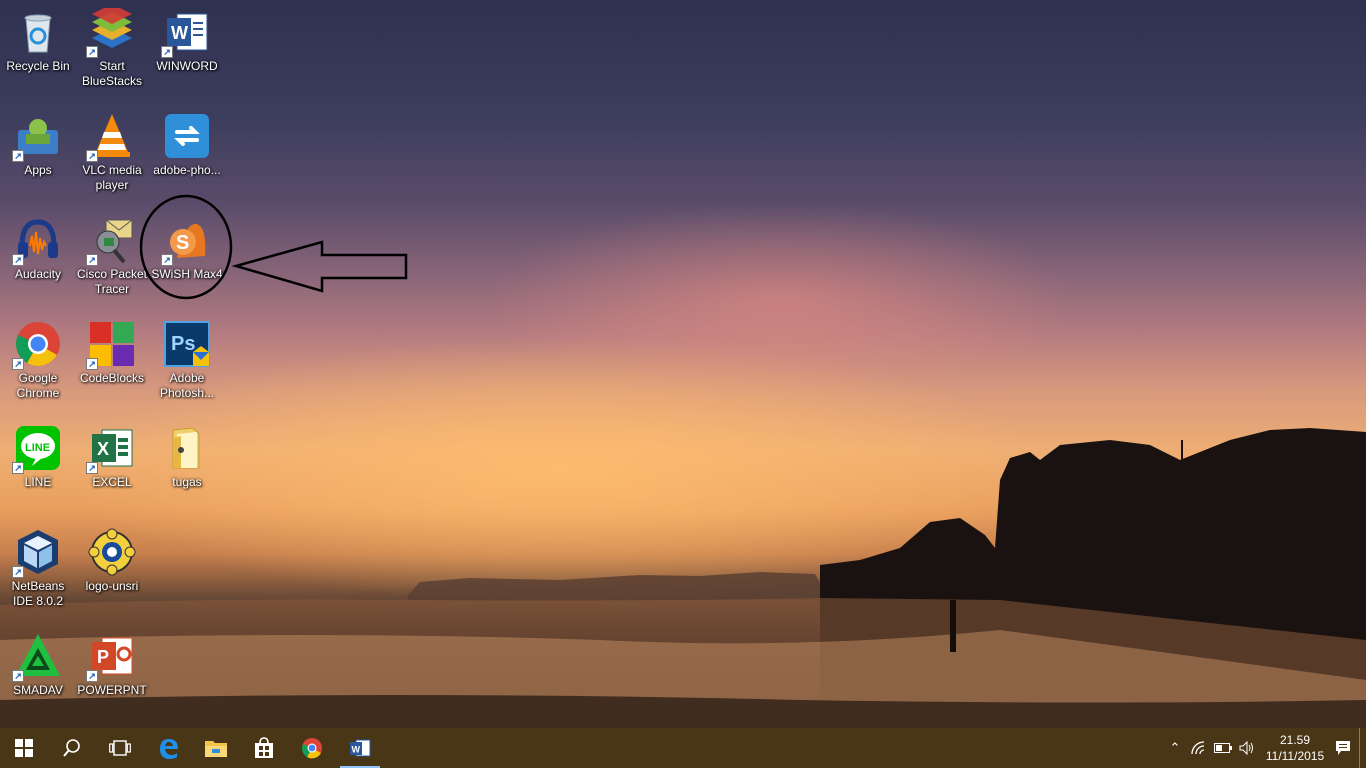 This screenshot has width=1366, height=768. I want to click on show-hidden-icons-button: ⌃, so click(1175, 748).